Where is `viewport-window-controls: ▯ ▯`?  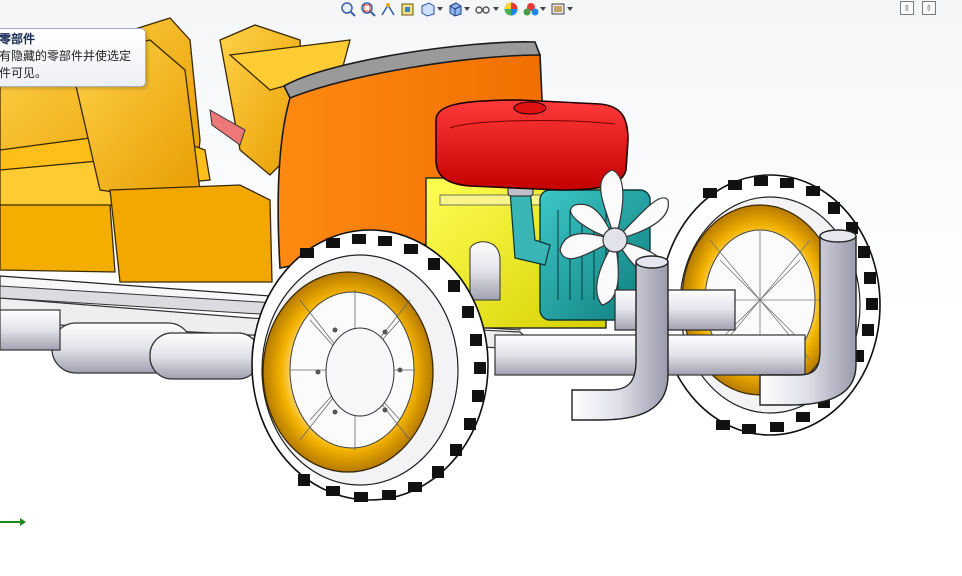
viewport-window-controls: ▯ ▯ is located at coordinates (918, 8).